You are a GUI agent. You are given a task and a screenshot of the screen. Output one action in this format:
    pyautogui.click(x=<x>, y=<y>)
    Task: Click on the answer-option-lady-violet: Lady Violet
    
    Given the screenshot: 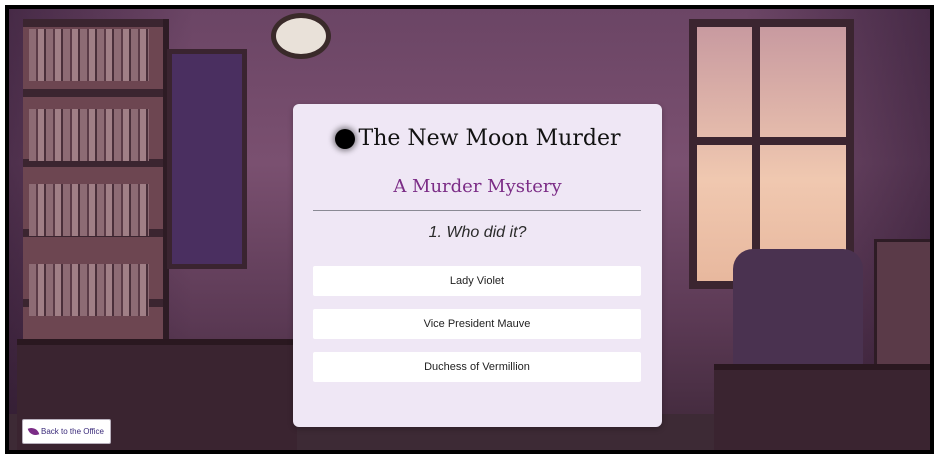 What is the action you would take?
    pyautogui.click(x=477, y=281)
    